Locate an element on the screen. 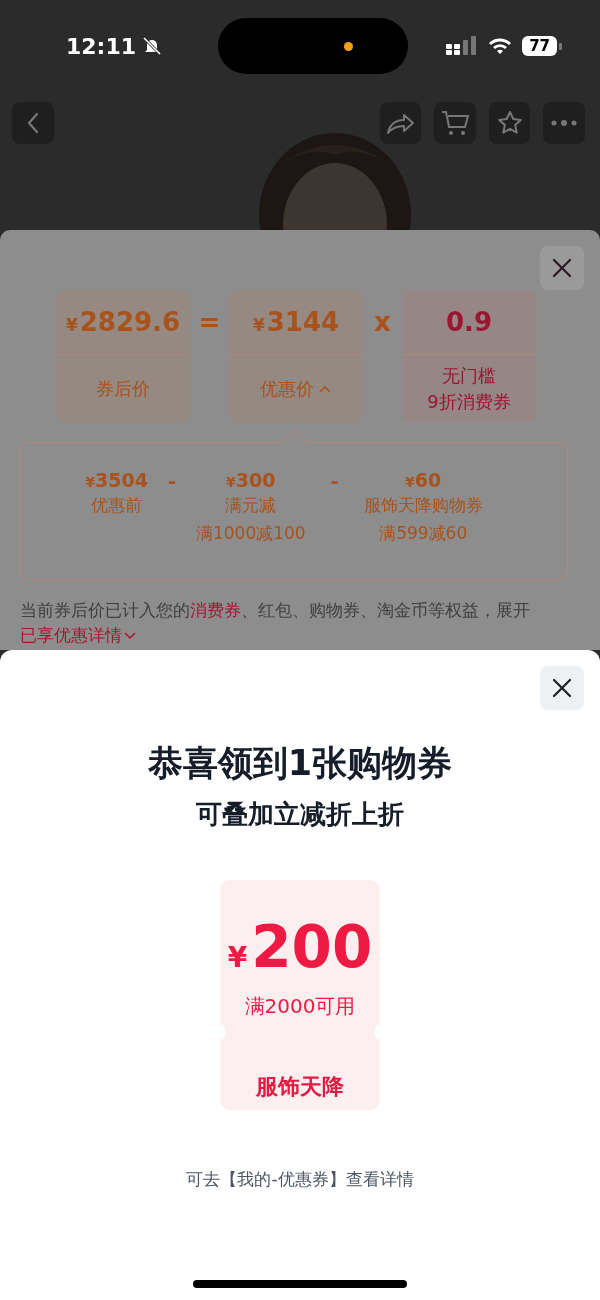 The image size is (600, 1300). price-label: 9折消费券 is located at coordinates (469, 401).